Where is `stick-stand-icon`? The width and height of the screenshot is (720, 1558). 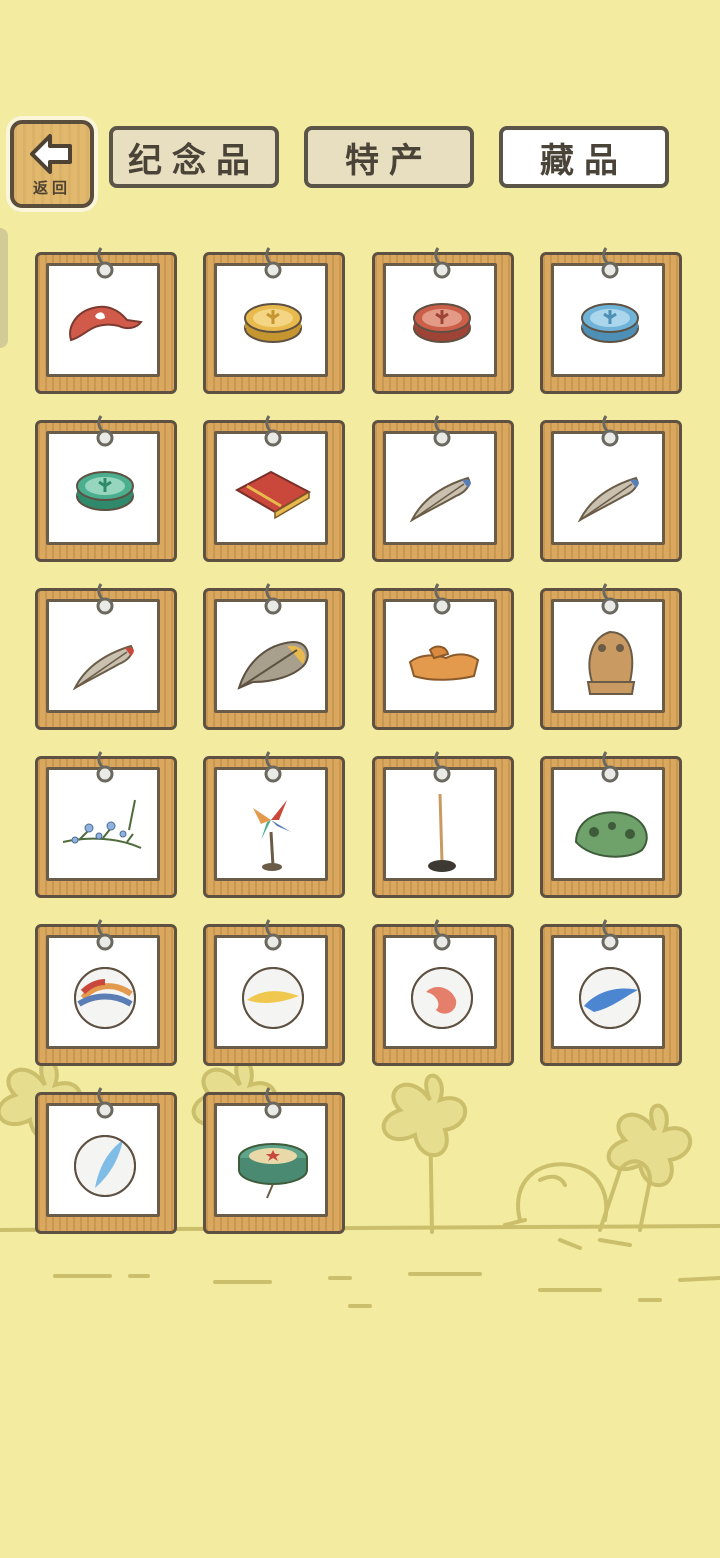
stick-stand-icon is located at coordinates (442, 832).